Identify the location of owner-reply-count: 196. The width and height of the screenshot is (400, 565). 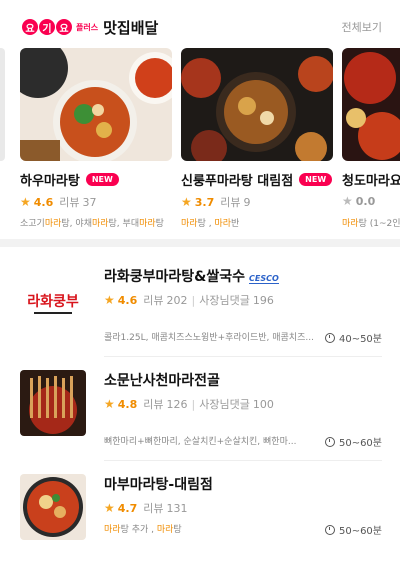
(263, 300).